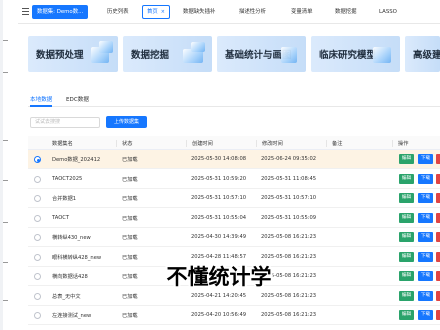  I want to click on card-preprocess: 数据预处理, so click(73, 54).